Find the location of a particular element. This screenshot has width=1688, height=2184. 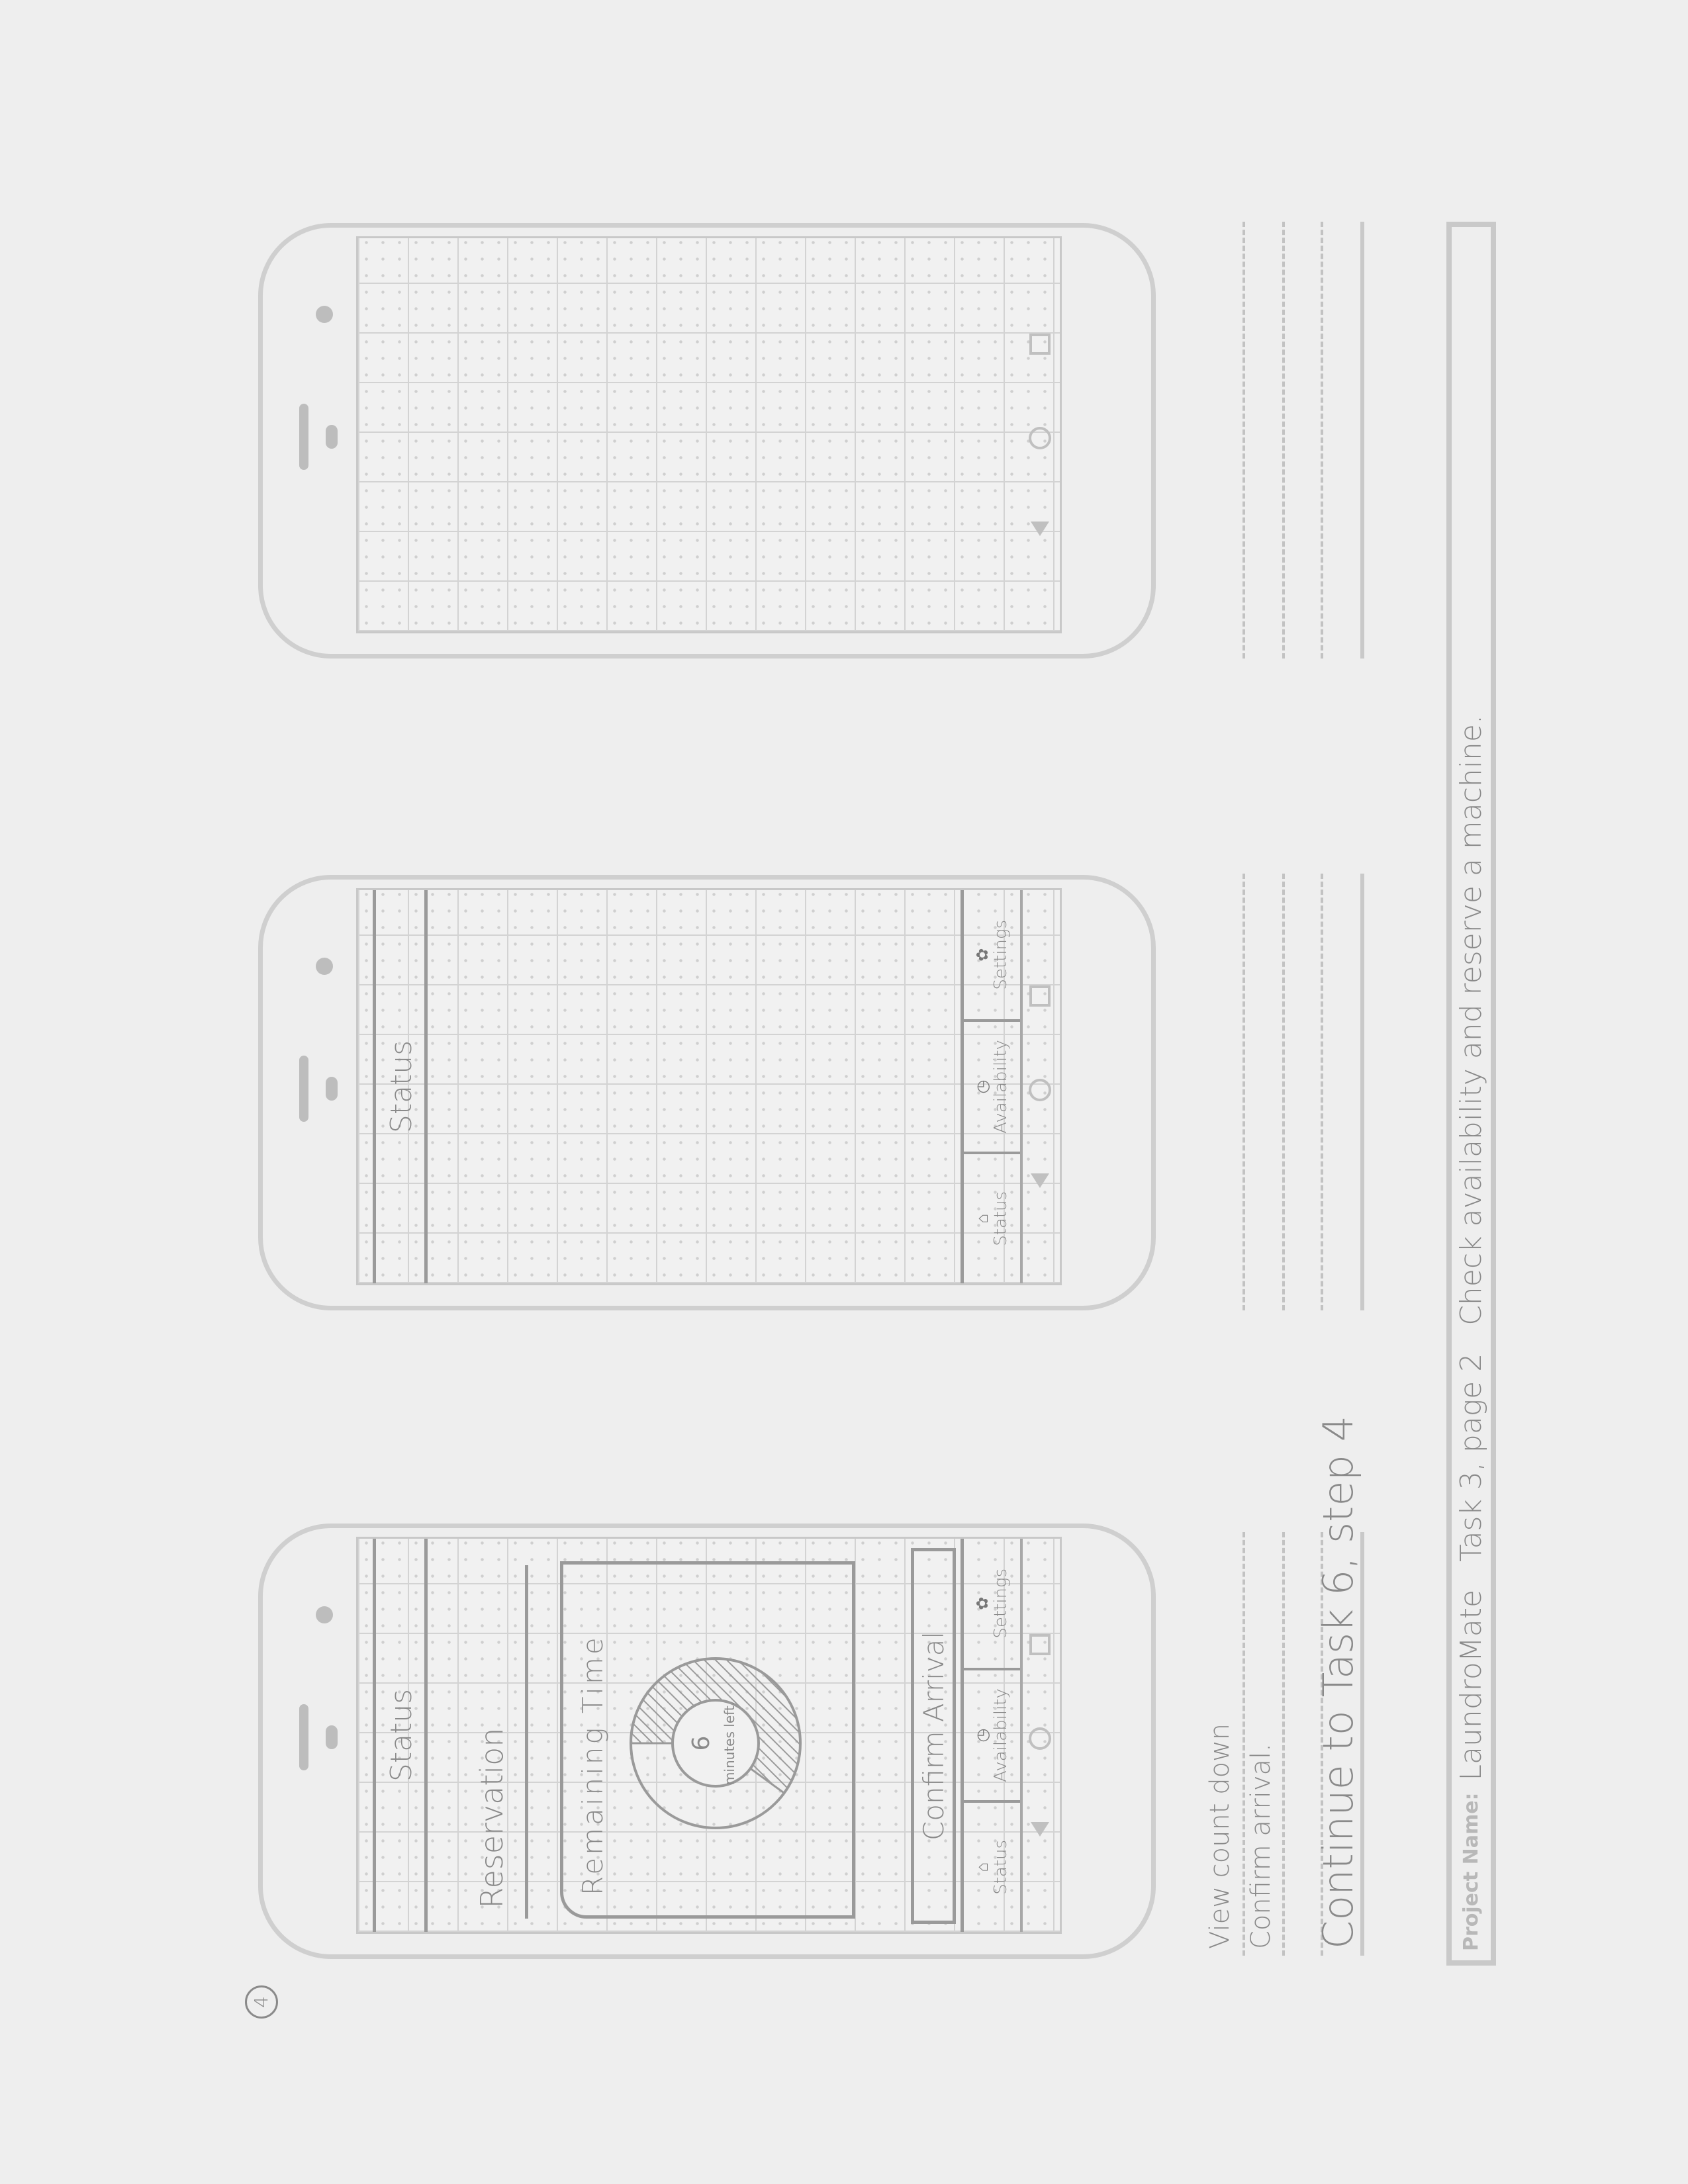

note-confirm-arrival: Confirm arrival. is located at coordinates (1261, 1846).